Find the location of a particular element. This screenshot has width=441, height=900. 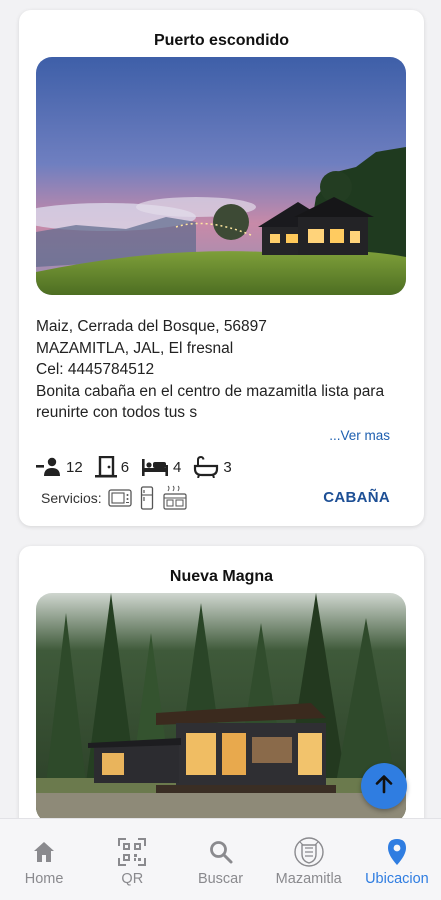

nav-label: Buscar is located at coordinates (220, 879).